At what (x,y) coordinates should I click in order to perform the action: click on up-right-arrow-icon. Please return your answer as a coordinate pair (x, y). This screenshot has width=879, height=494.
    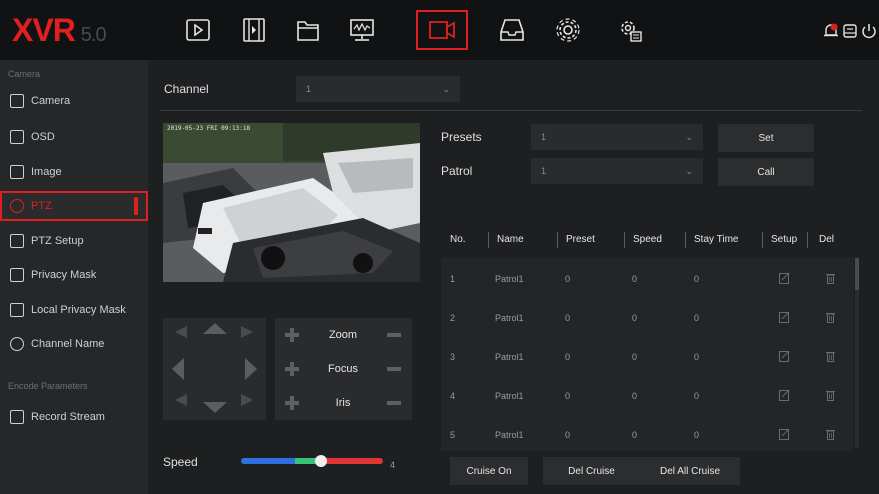
    Looking at the image, I should click on (247, 332).